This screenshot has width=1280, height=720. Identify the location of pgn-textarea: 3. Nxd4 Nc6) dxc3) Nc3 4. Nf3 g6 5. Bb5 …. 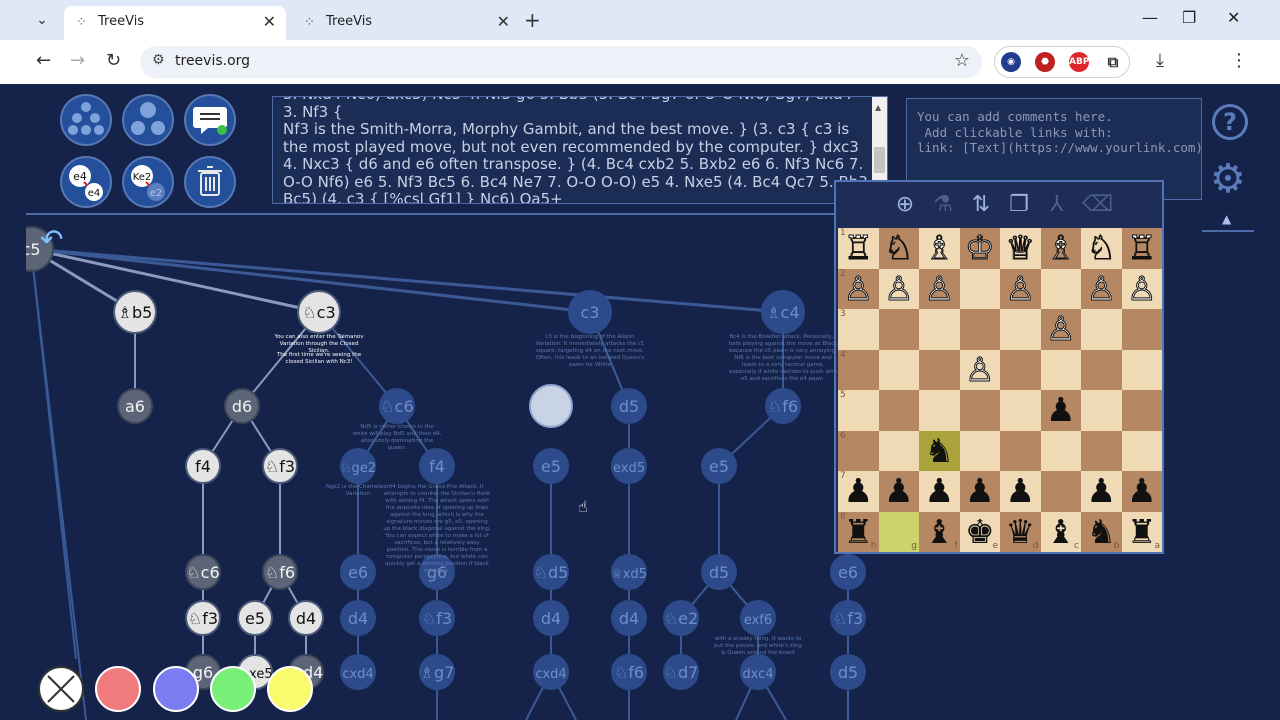
(580, 150).